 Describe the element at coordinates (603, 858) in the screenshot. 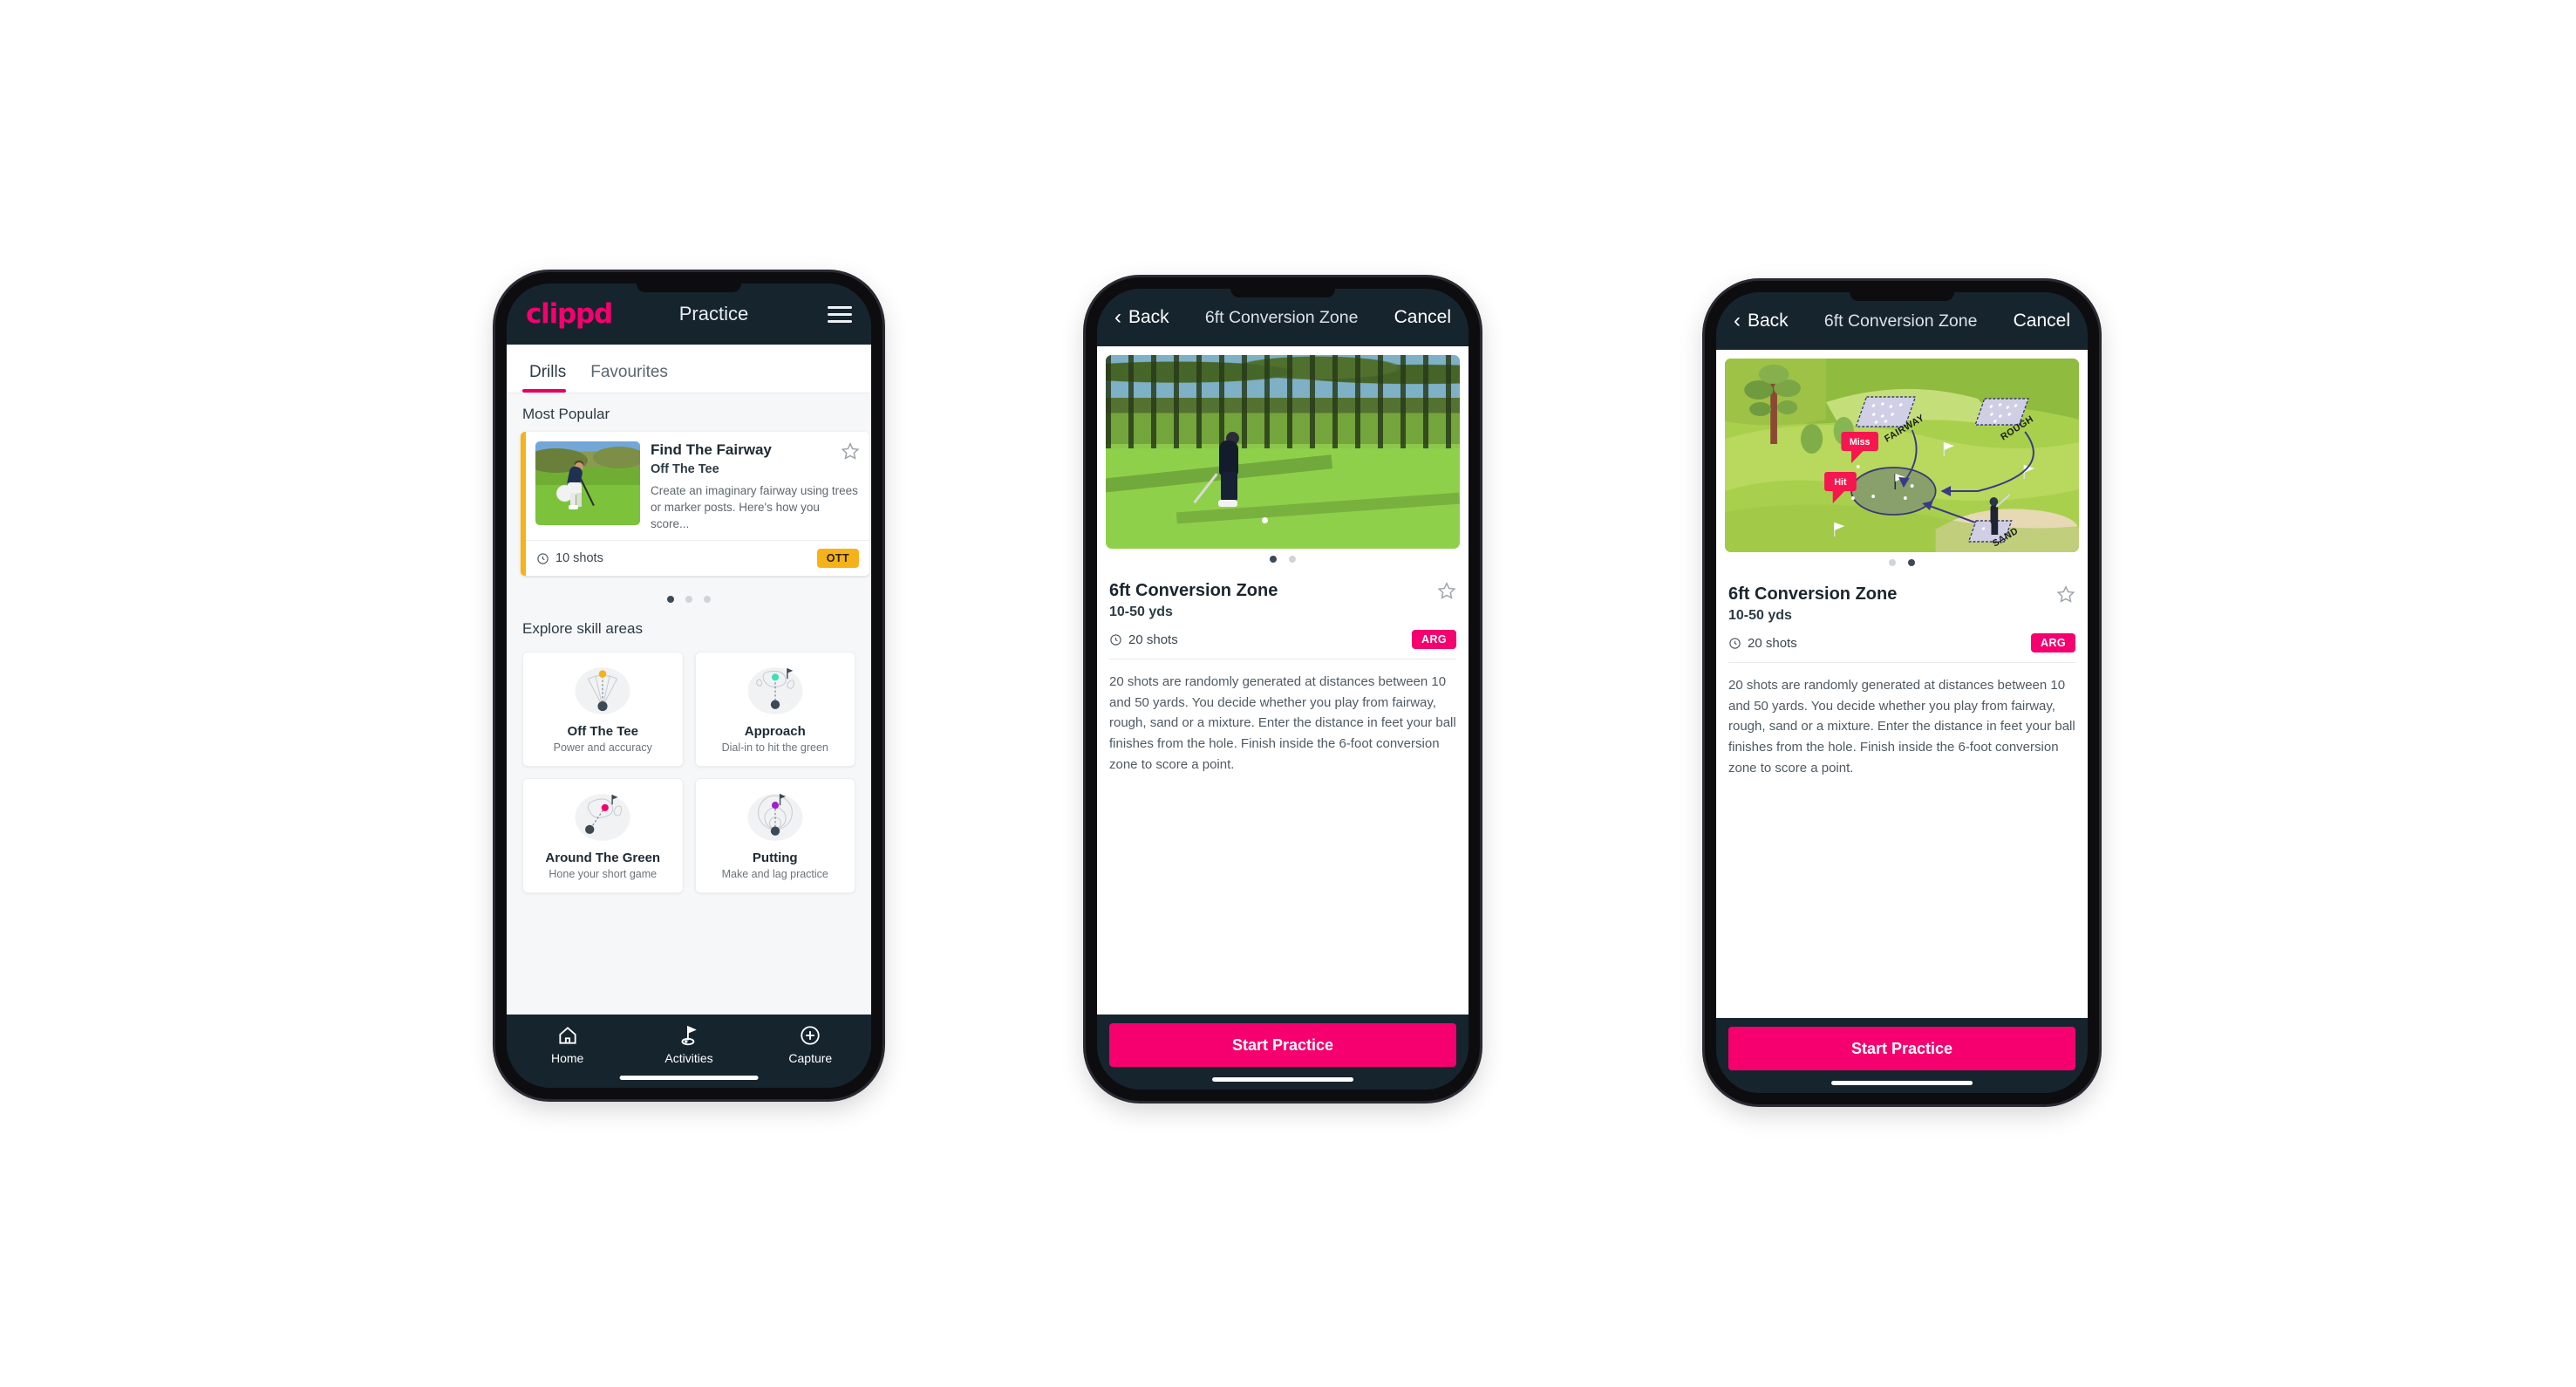

I see `skill-name: Around The Green` at that location.